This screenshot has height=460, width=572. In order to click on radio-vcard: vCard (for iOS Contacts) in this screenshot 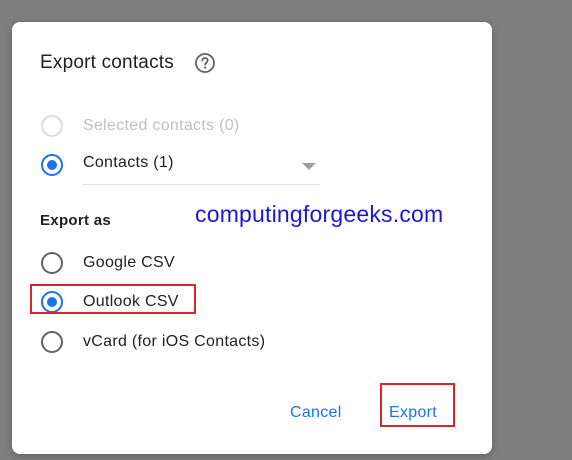, I will do `click(152, 342)`.